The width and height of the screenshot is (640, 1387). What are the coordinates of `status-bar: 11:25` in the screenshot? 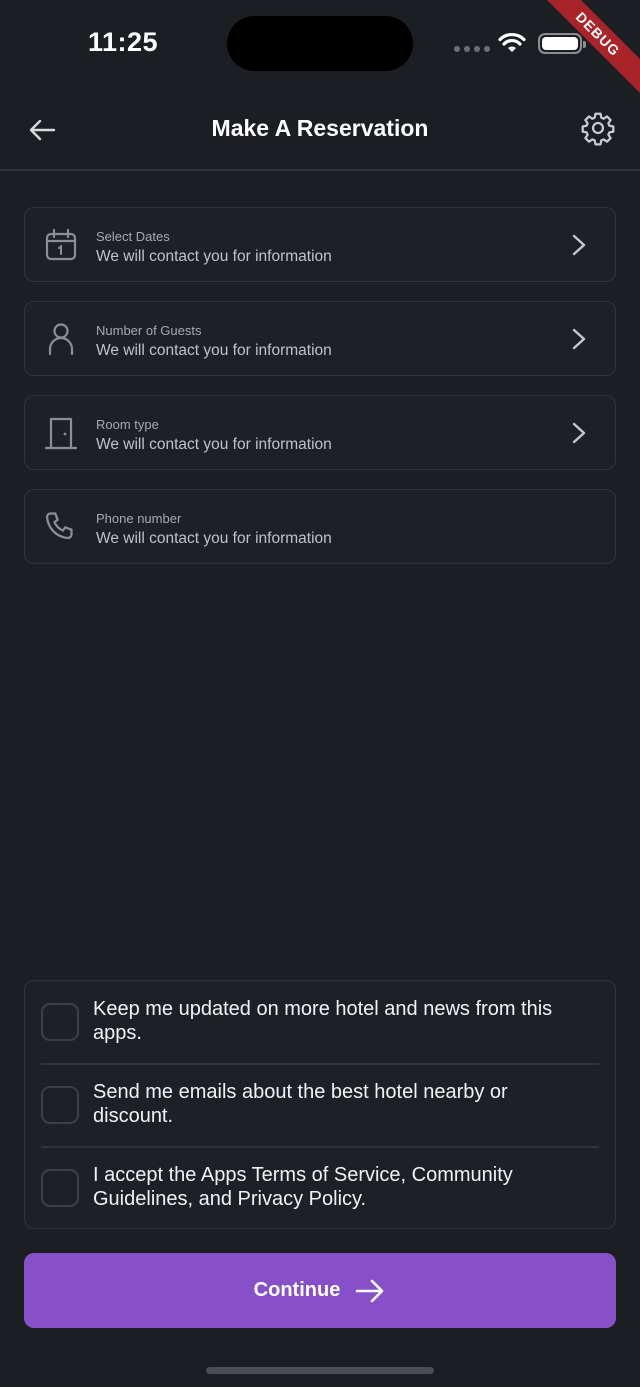 It's located at (320, 45).